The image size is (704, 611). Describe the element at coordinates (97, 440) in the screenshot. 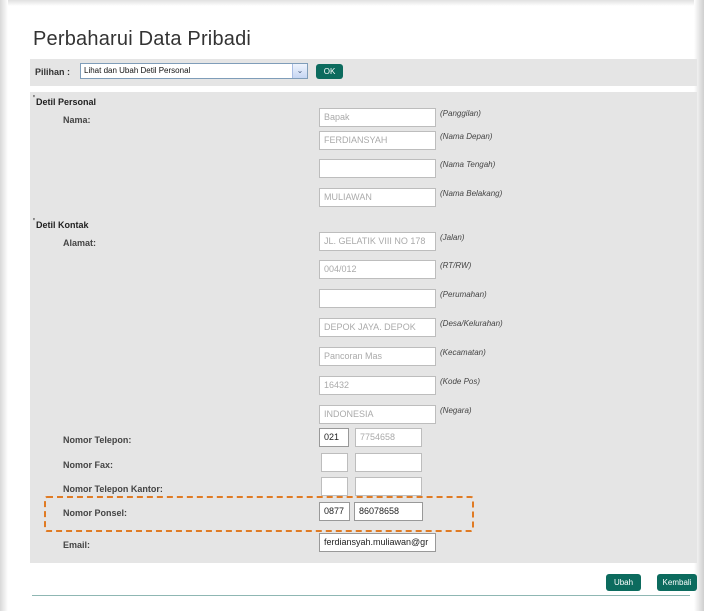

I see `telepon-label: Nomor Telepon:` at that location.